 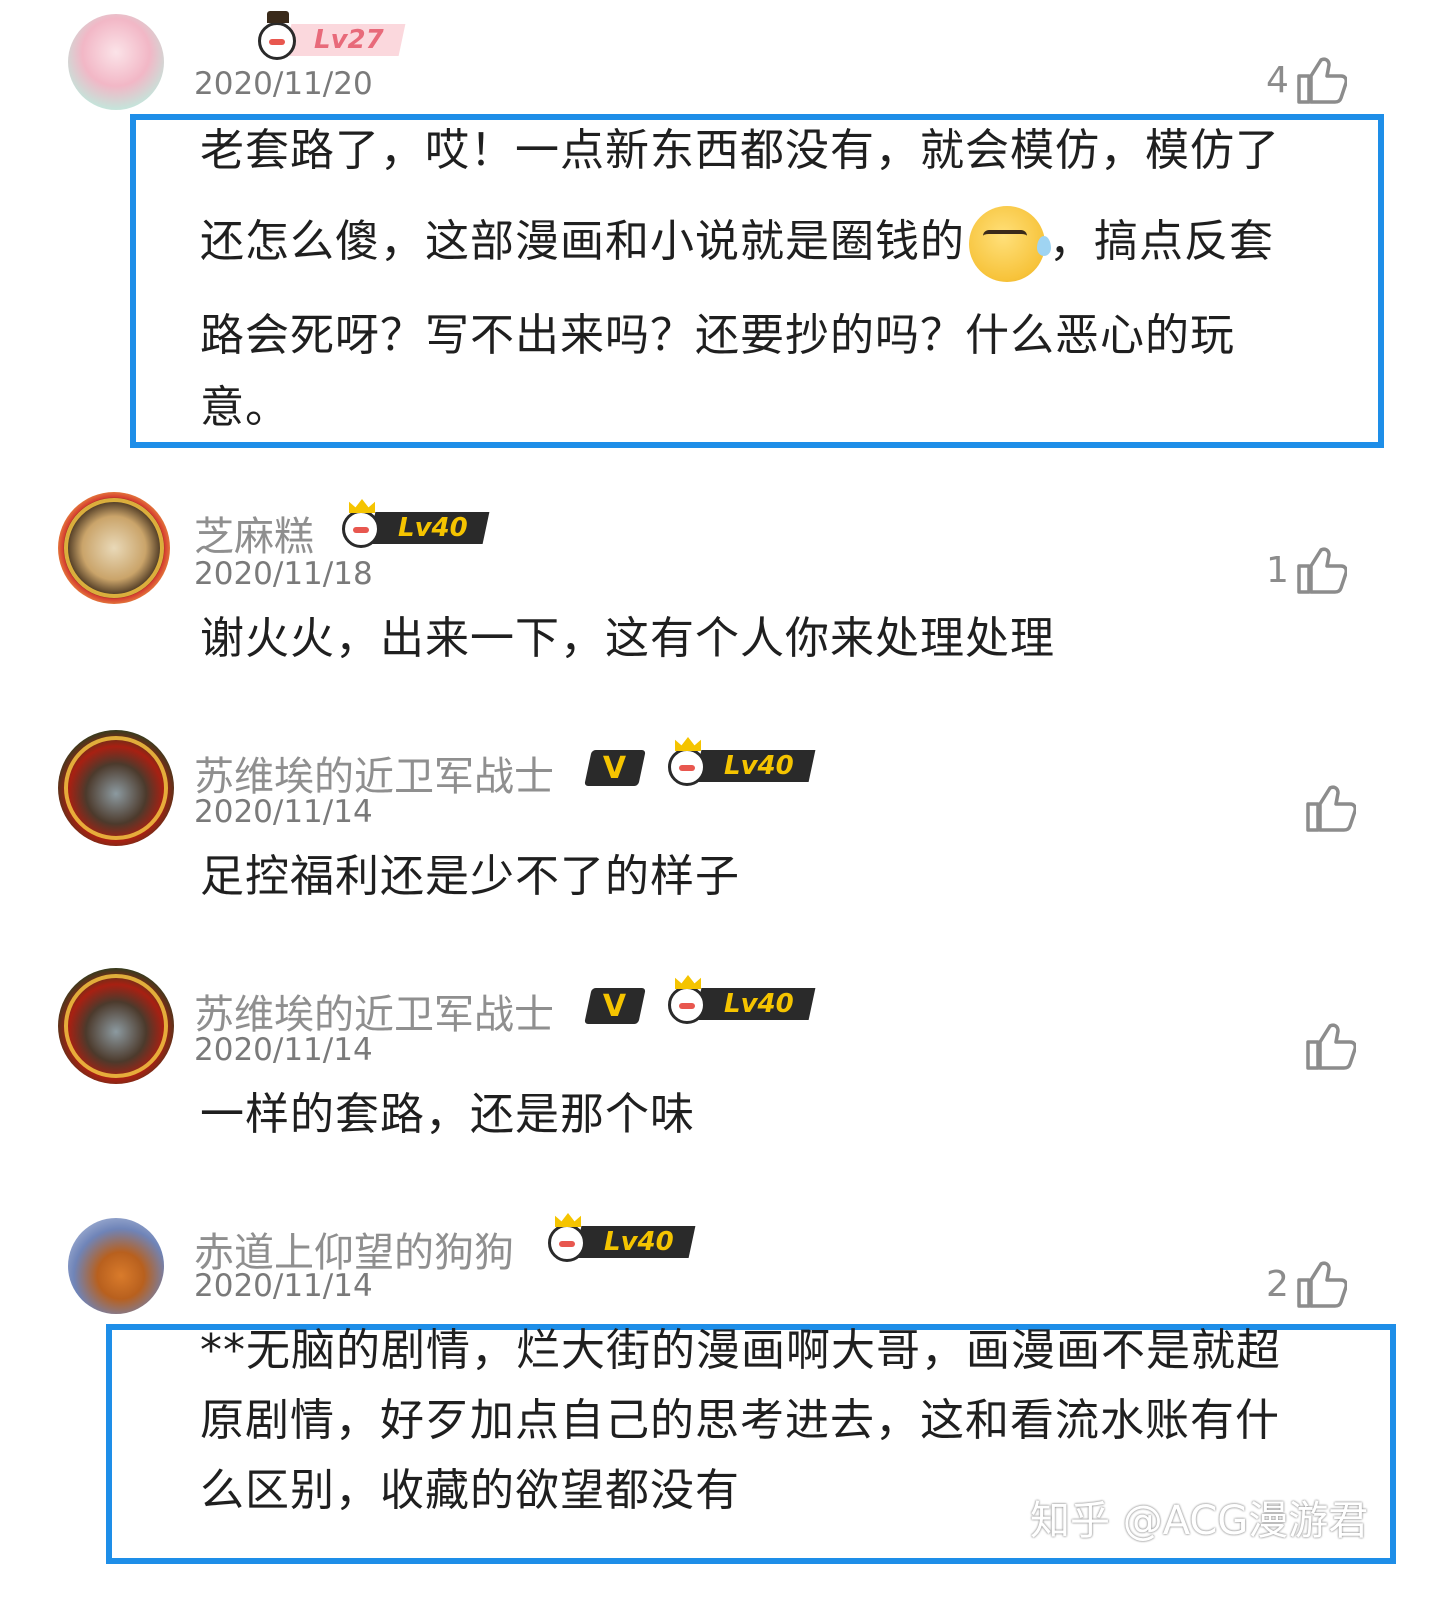 I want to click on level-text: Lv27, so click(x=349, y=40).